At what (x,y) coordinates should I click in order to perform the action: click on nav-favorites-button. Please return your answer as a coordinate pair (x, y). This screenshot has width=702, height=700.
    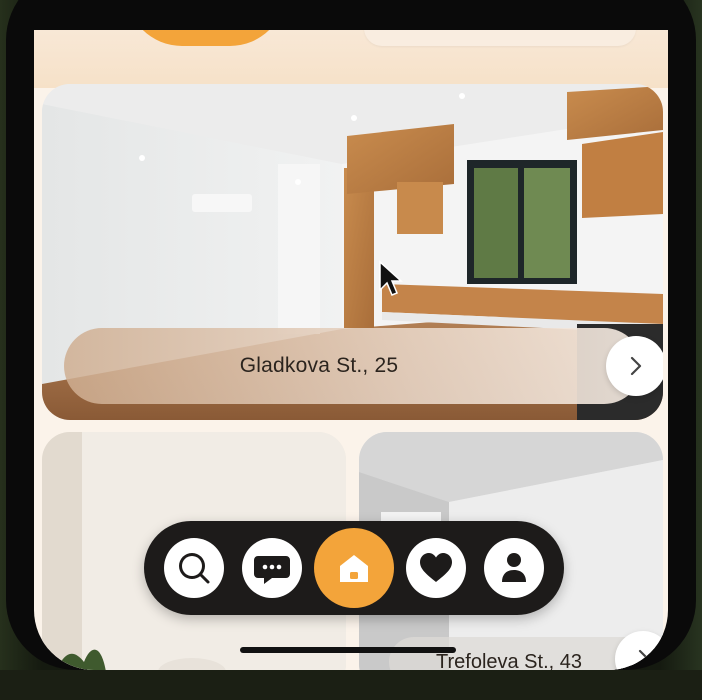
    Looking at the image, I should click on (436, 568).